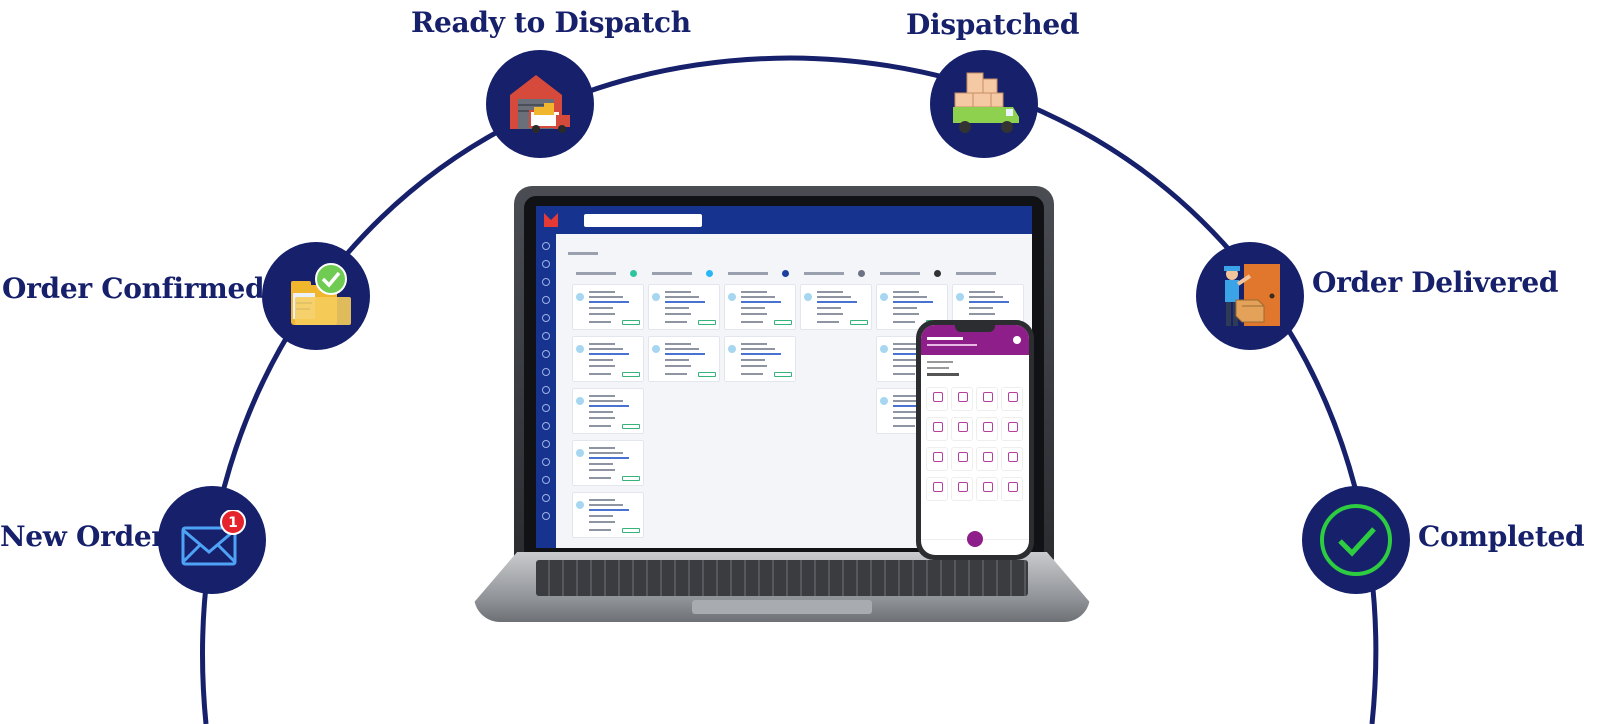 This screenshot has height=724, width=1600. What do you see at coordinates (1252, 295) in the screenshot?
I see `delivery-person-icon` at bounding box center [1252, 295].